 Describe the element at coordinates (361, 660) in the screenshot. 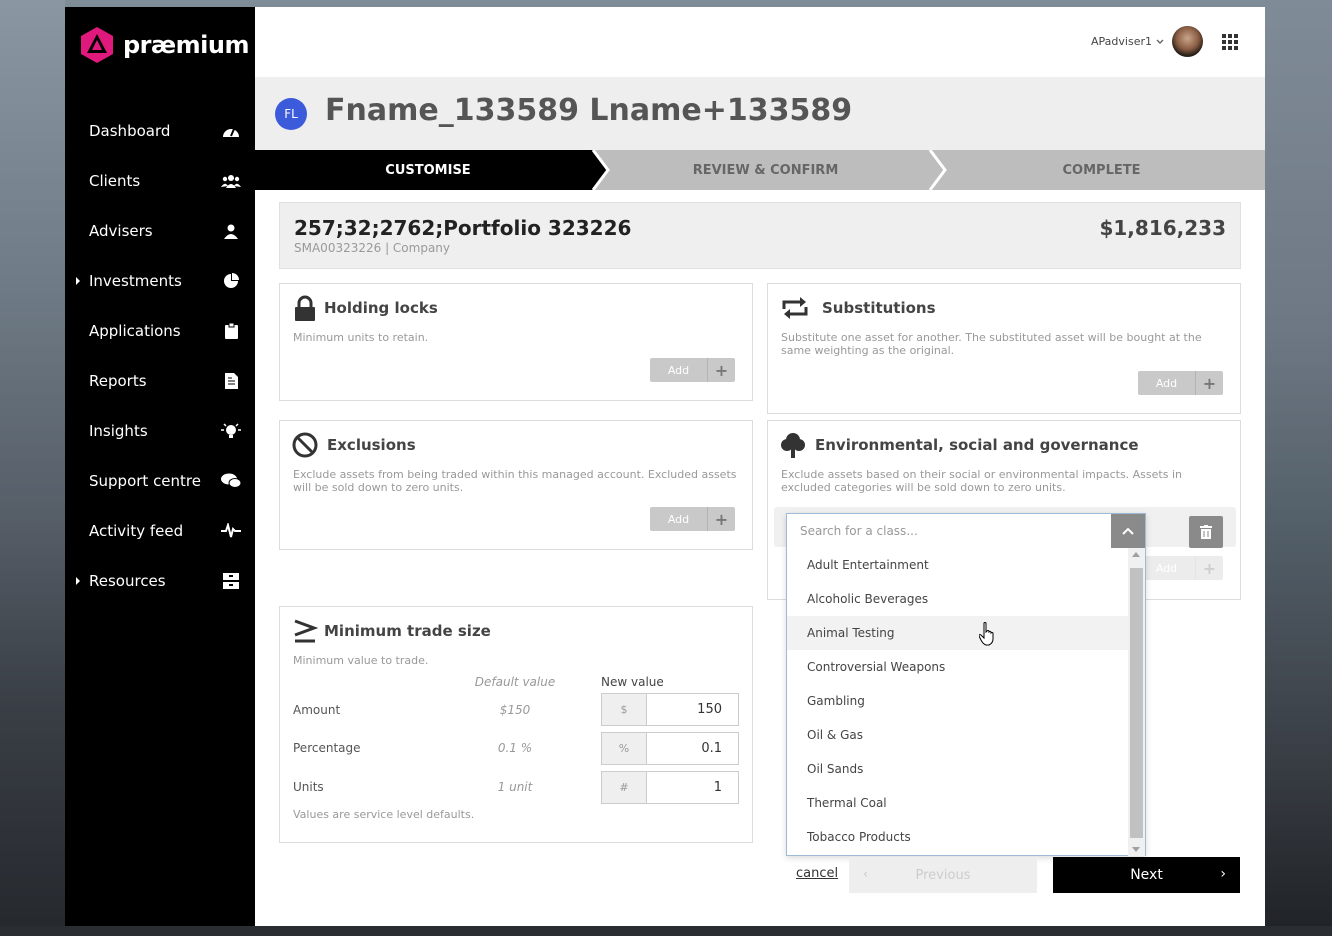

I see `card-description: Minimum value to trade.` at that location.